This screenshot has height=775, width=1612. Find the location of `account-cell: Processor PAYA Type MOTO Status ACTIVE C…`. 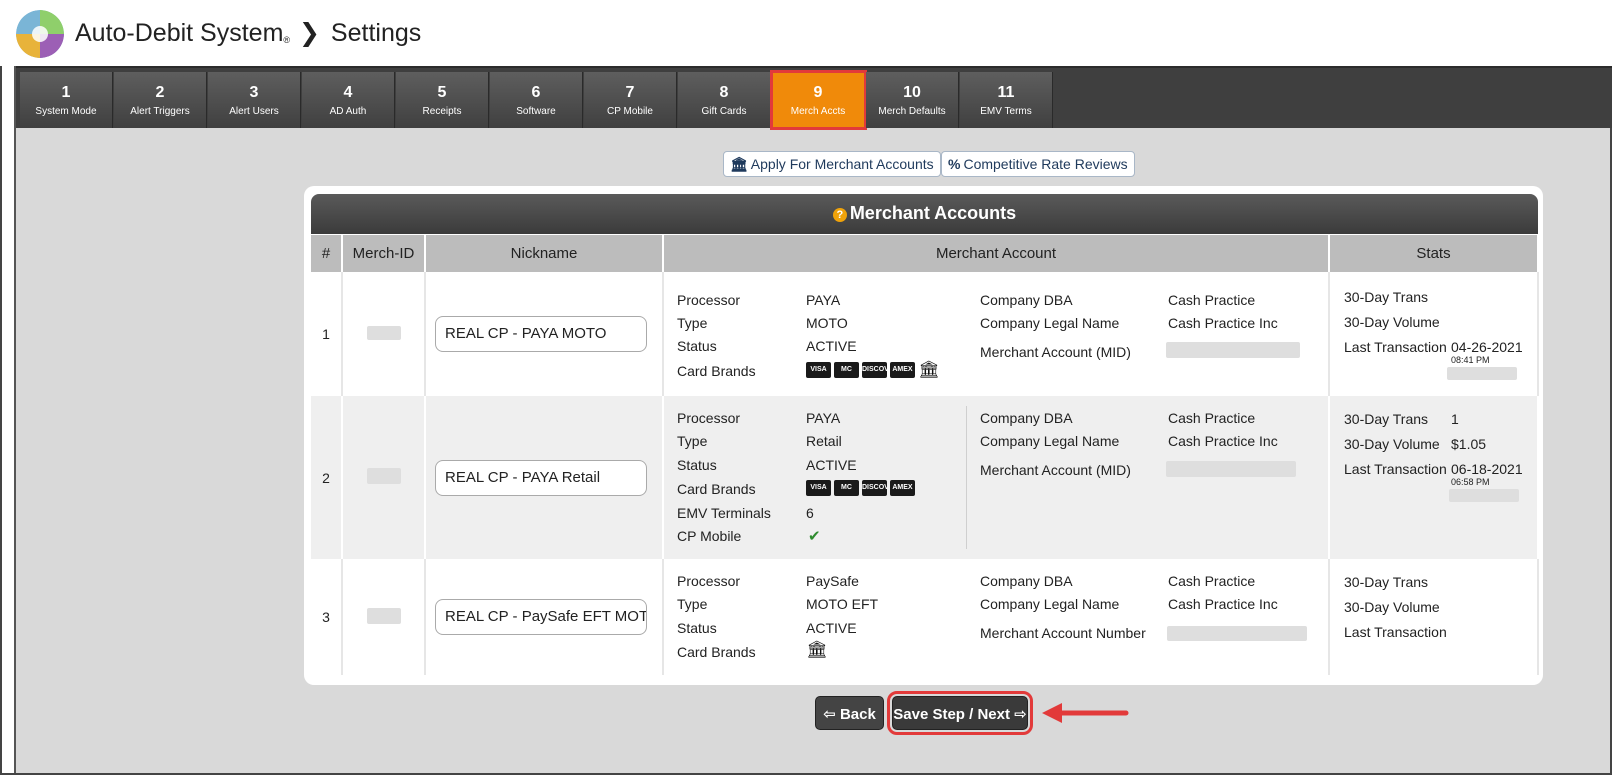

account-cell: Processor PAYA Type MOTO Status ACTIVE C… is located at coordinates (996, 334).